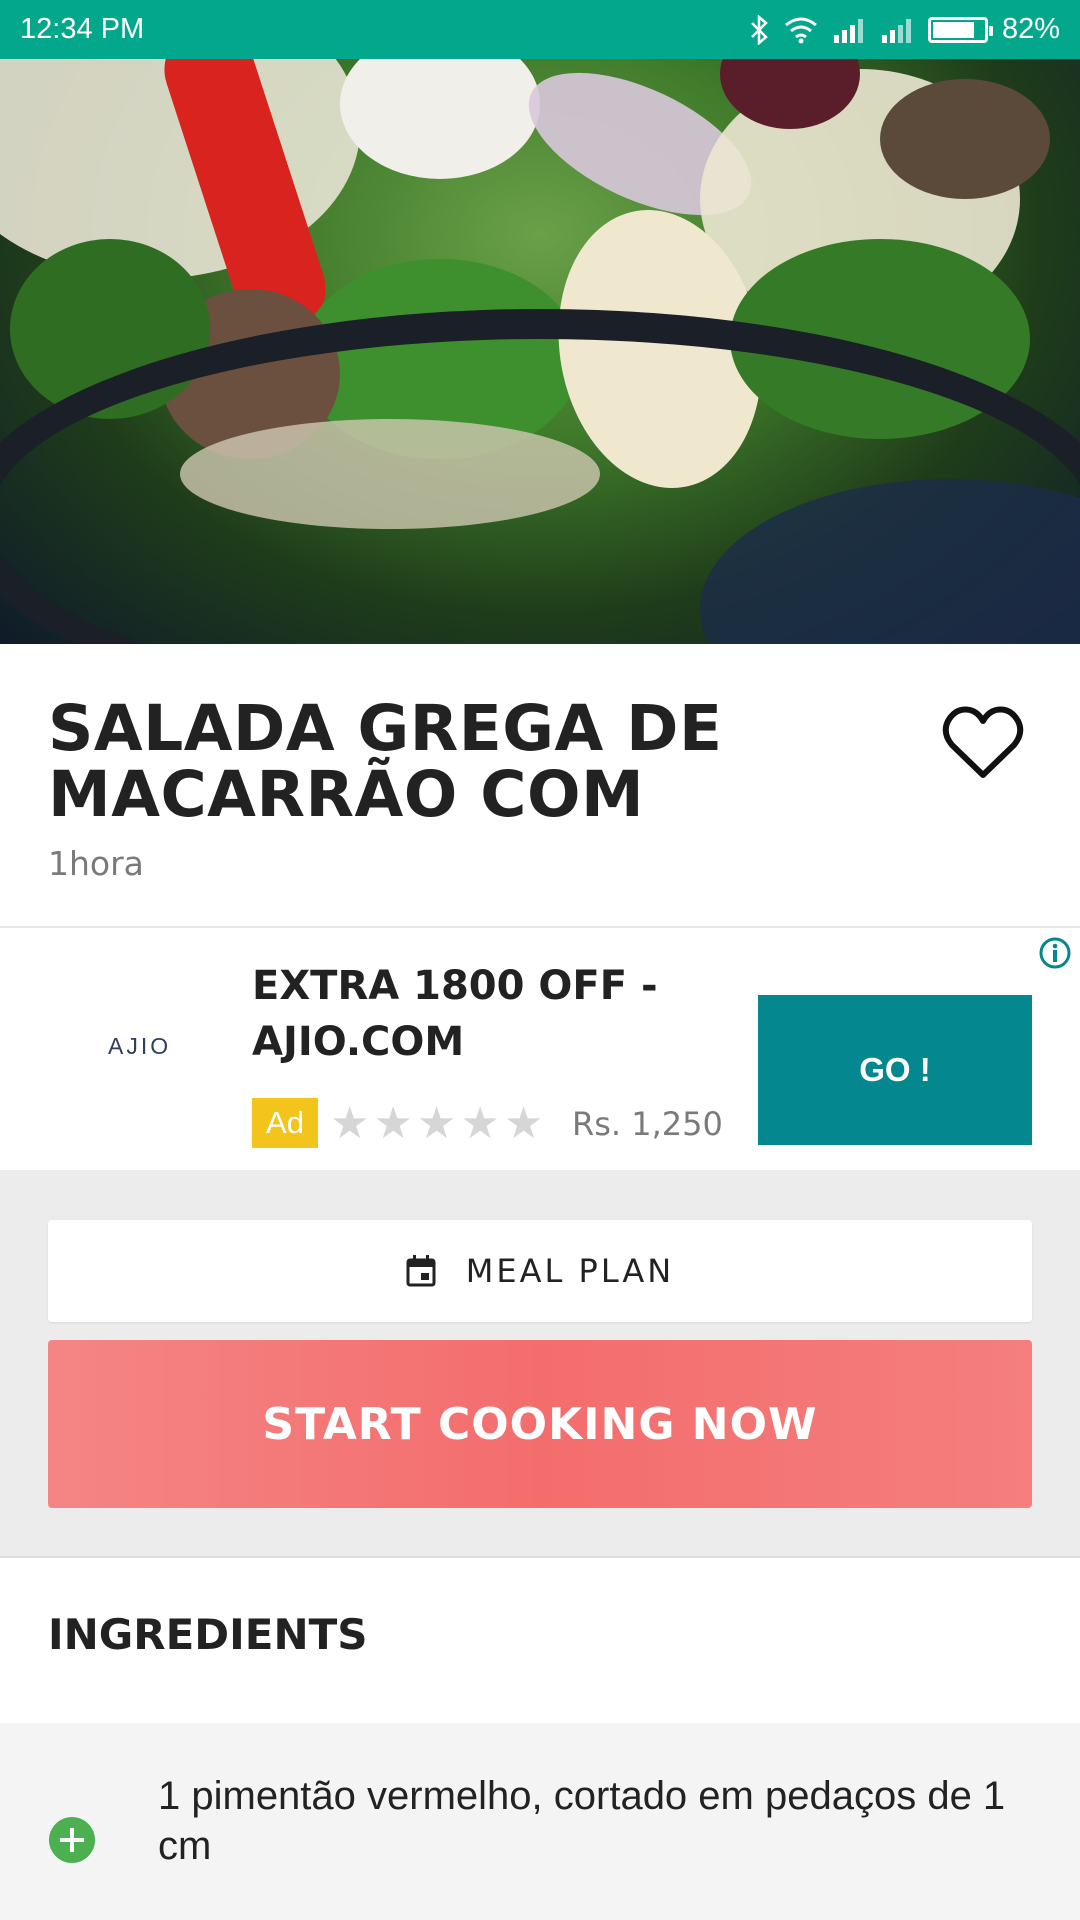  Describe the element at coordinates (285, 1123) in the screenshot. I see `ad-badge: Ad` at that location.